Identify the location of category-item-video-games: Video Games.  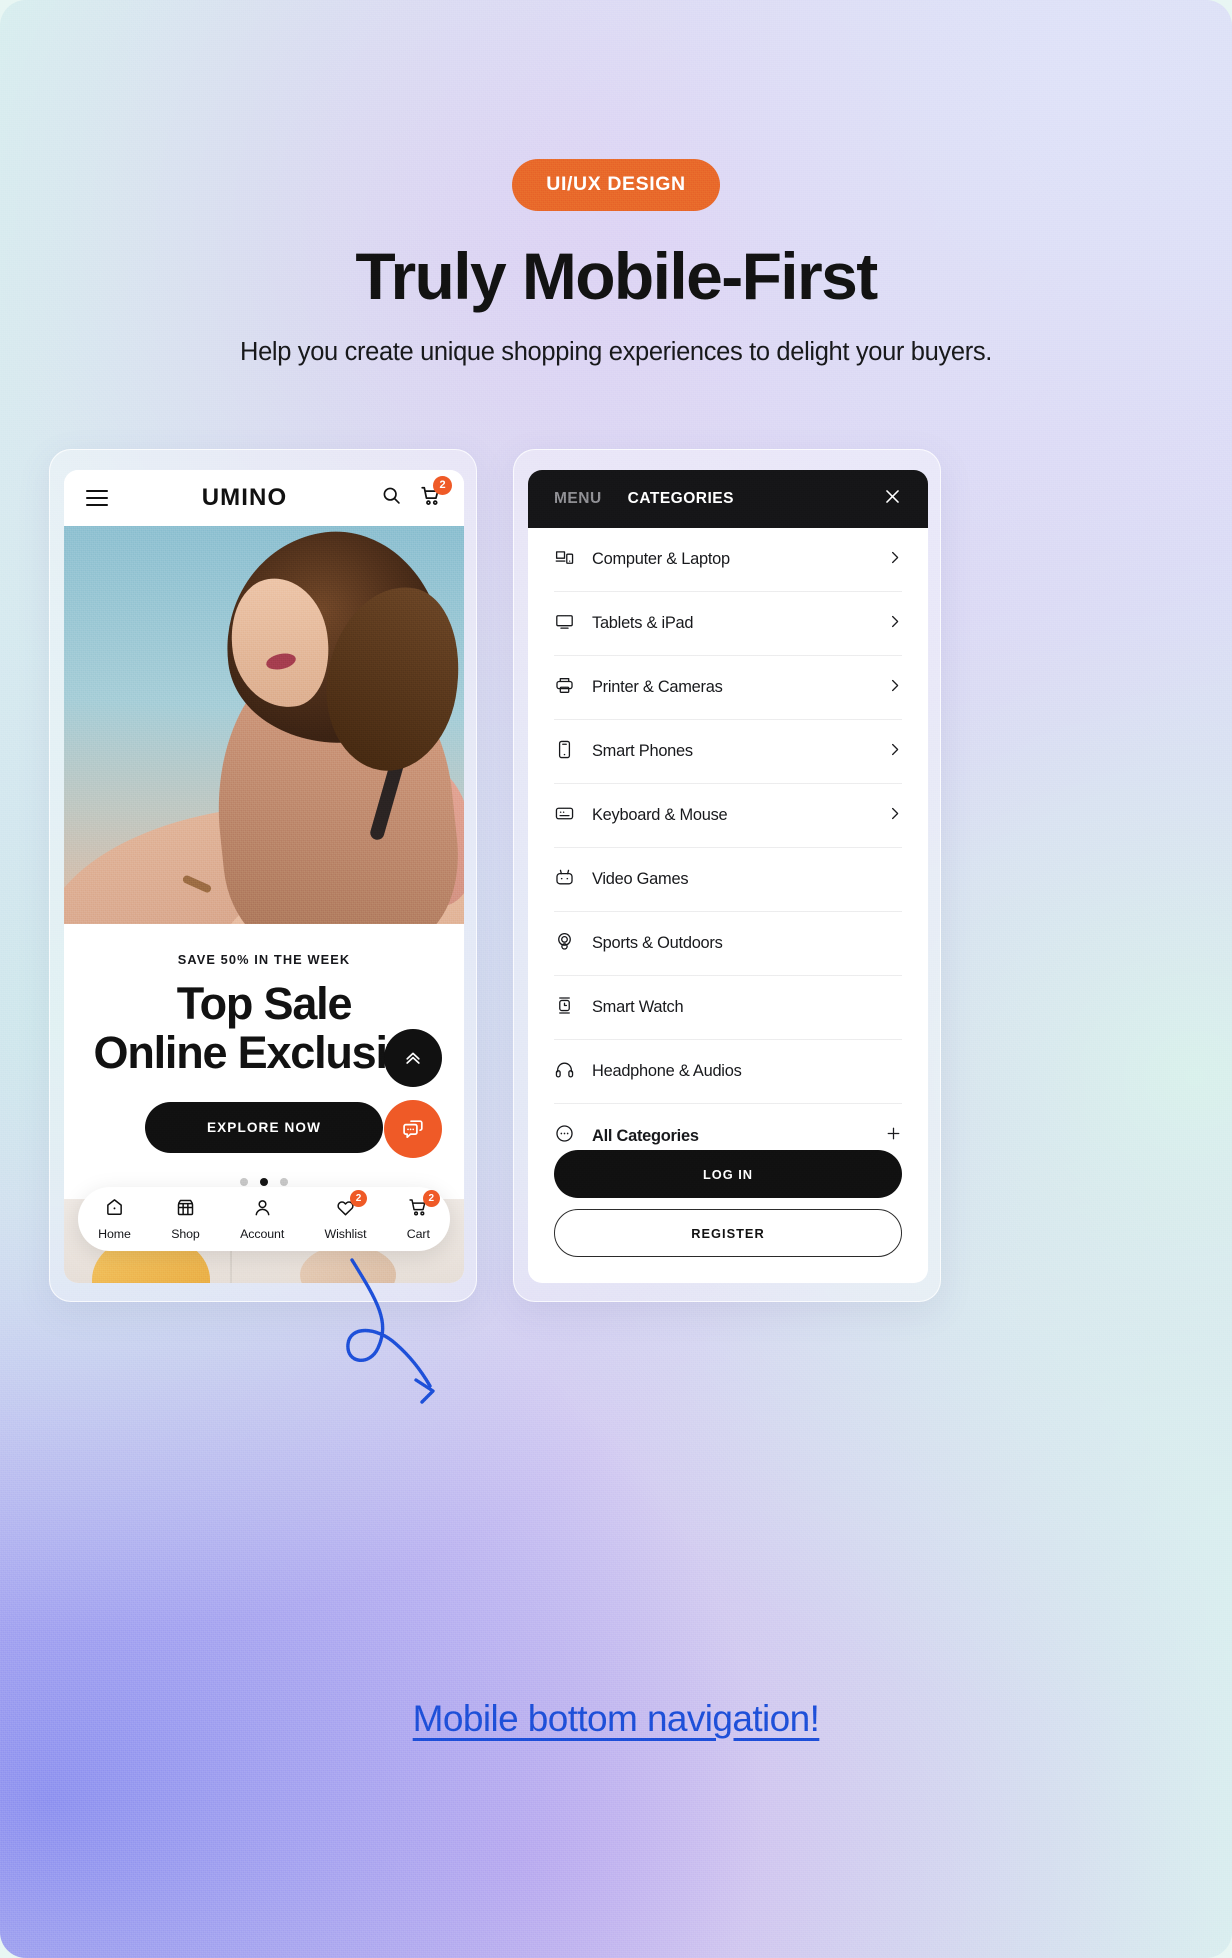
(728, 880).